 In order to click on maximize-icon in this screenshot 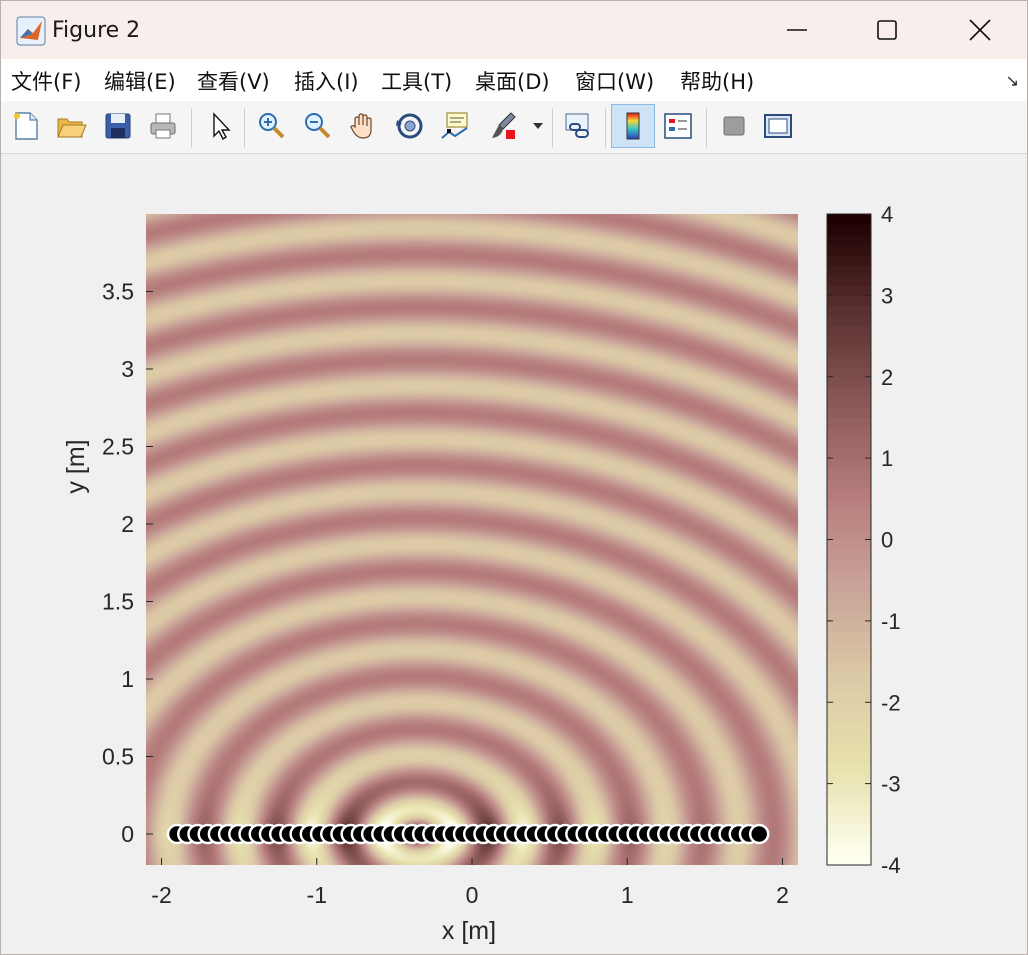, I will do `click(887, 30)`.